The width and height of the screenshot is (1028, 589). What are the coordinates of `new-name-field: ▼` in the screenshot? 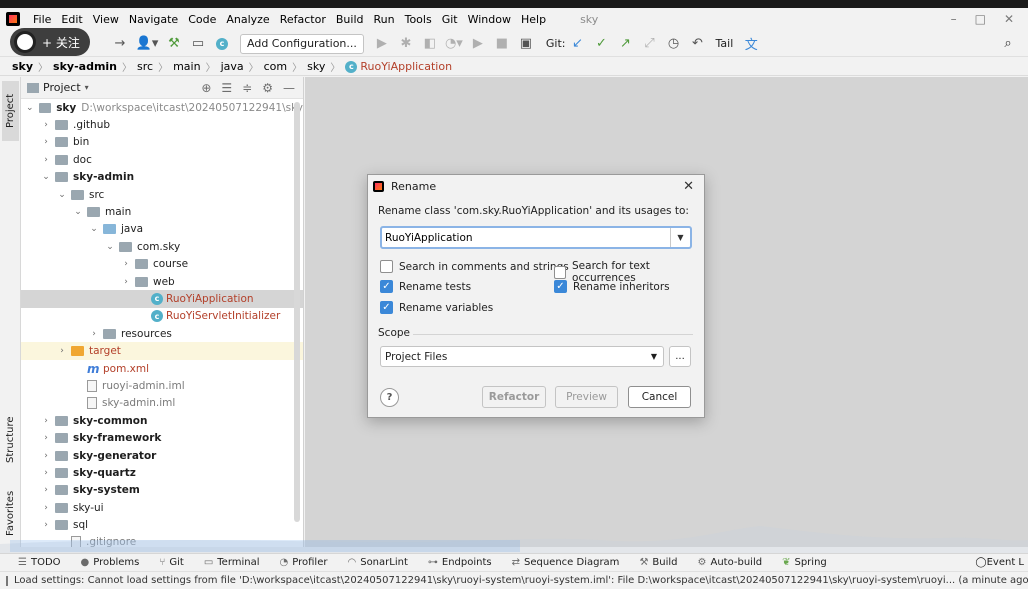 It's located at (536, 237).